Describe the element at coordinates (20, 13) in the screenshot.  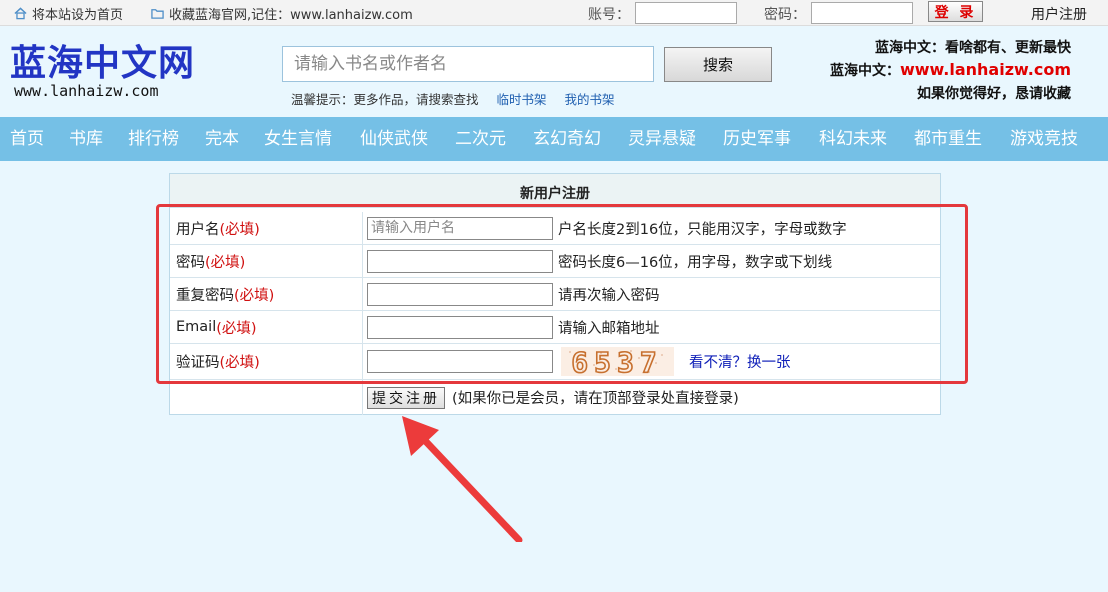
I see `home-icon` at that location.